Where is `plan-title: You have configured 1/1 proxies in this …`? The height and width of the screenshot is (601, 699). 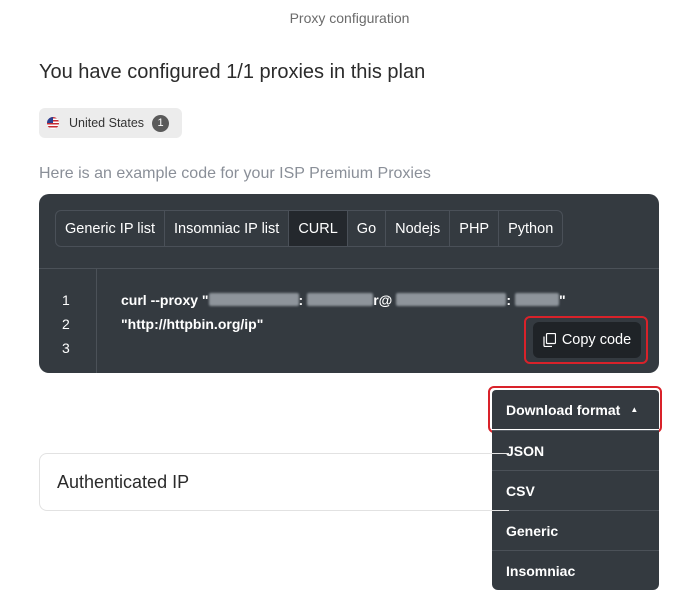 plan-title: You have configured 1/1 proxies in this … is located at coordinates (232, 72).